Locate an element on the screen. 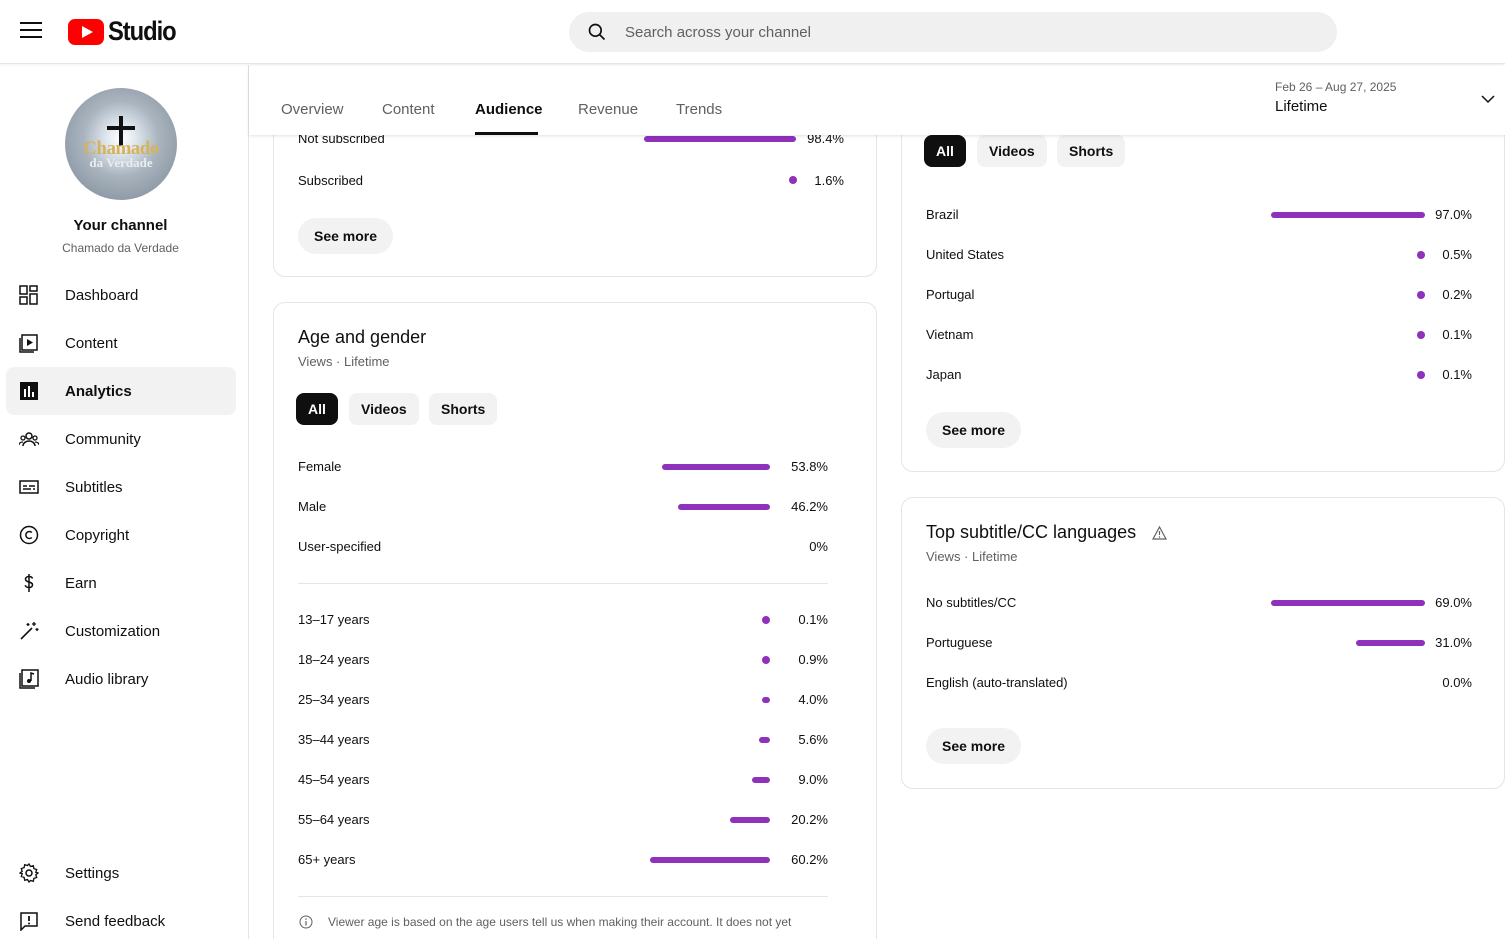 The height and width of the screenshot is (939, 1505). subscription-row-label: Subscribed is located at coordinates (331, 180).